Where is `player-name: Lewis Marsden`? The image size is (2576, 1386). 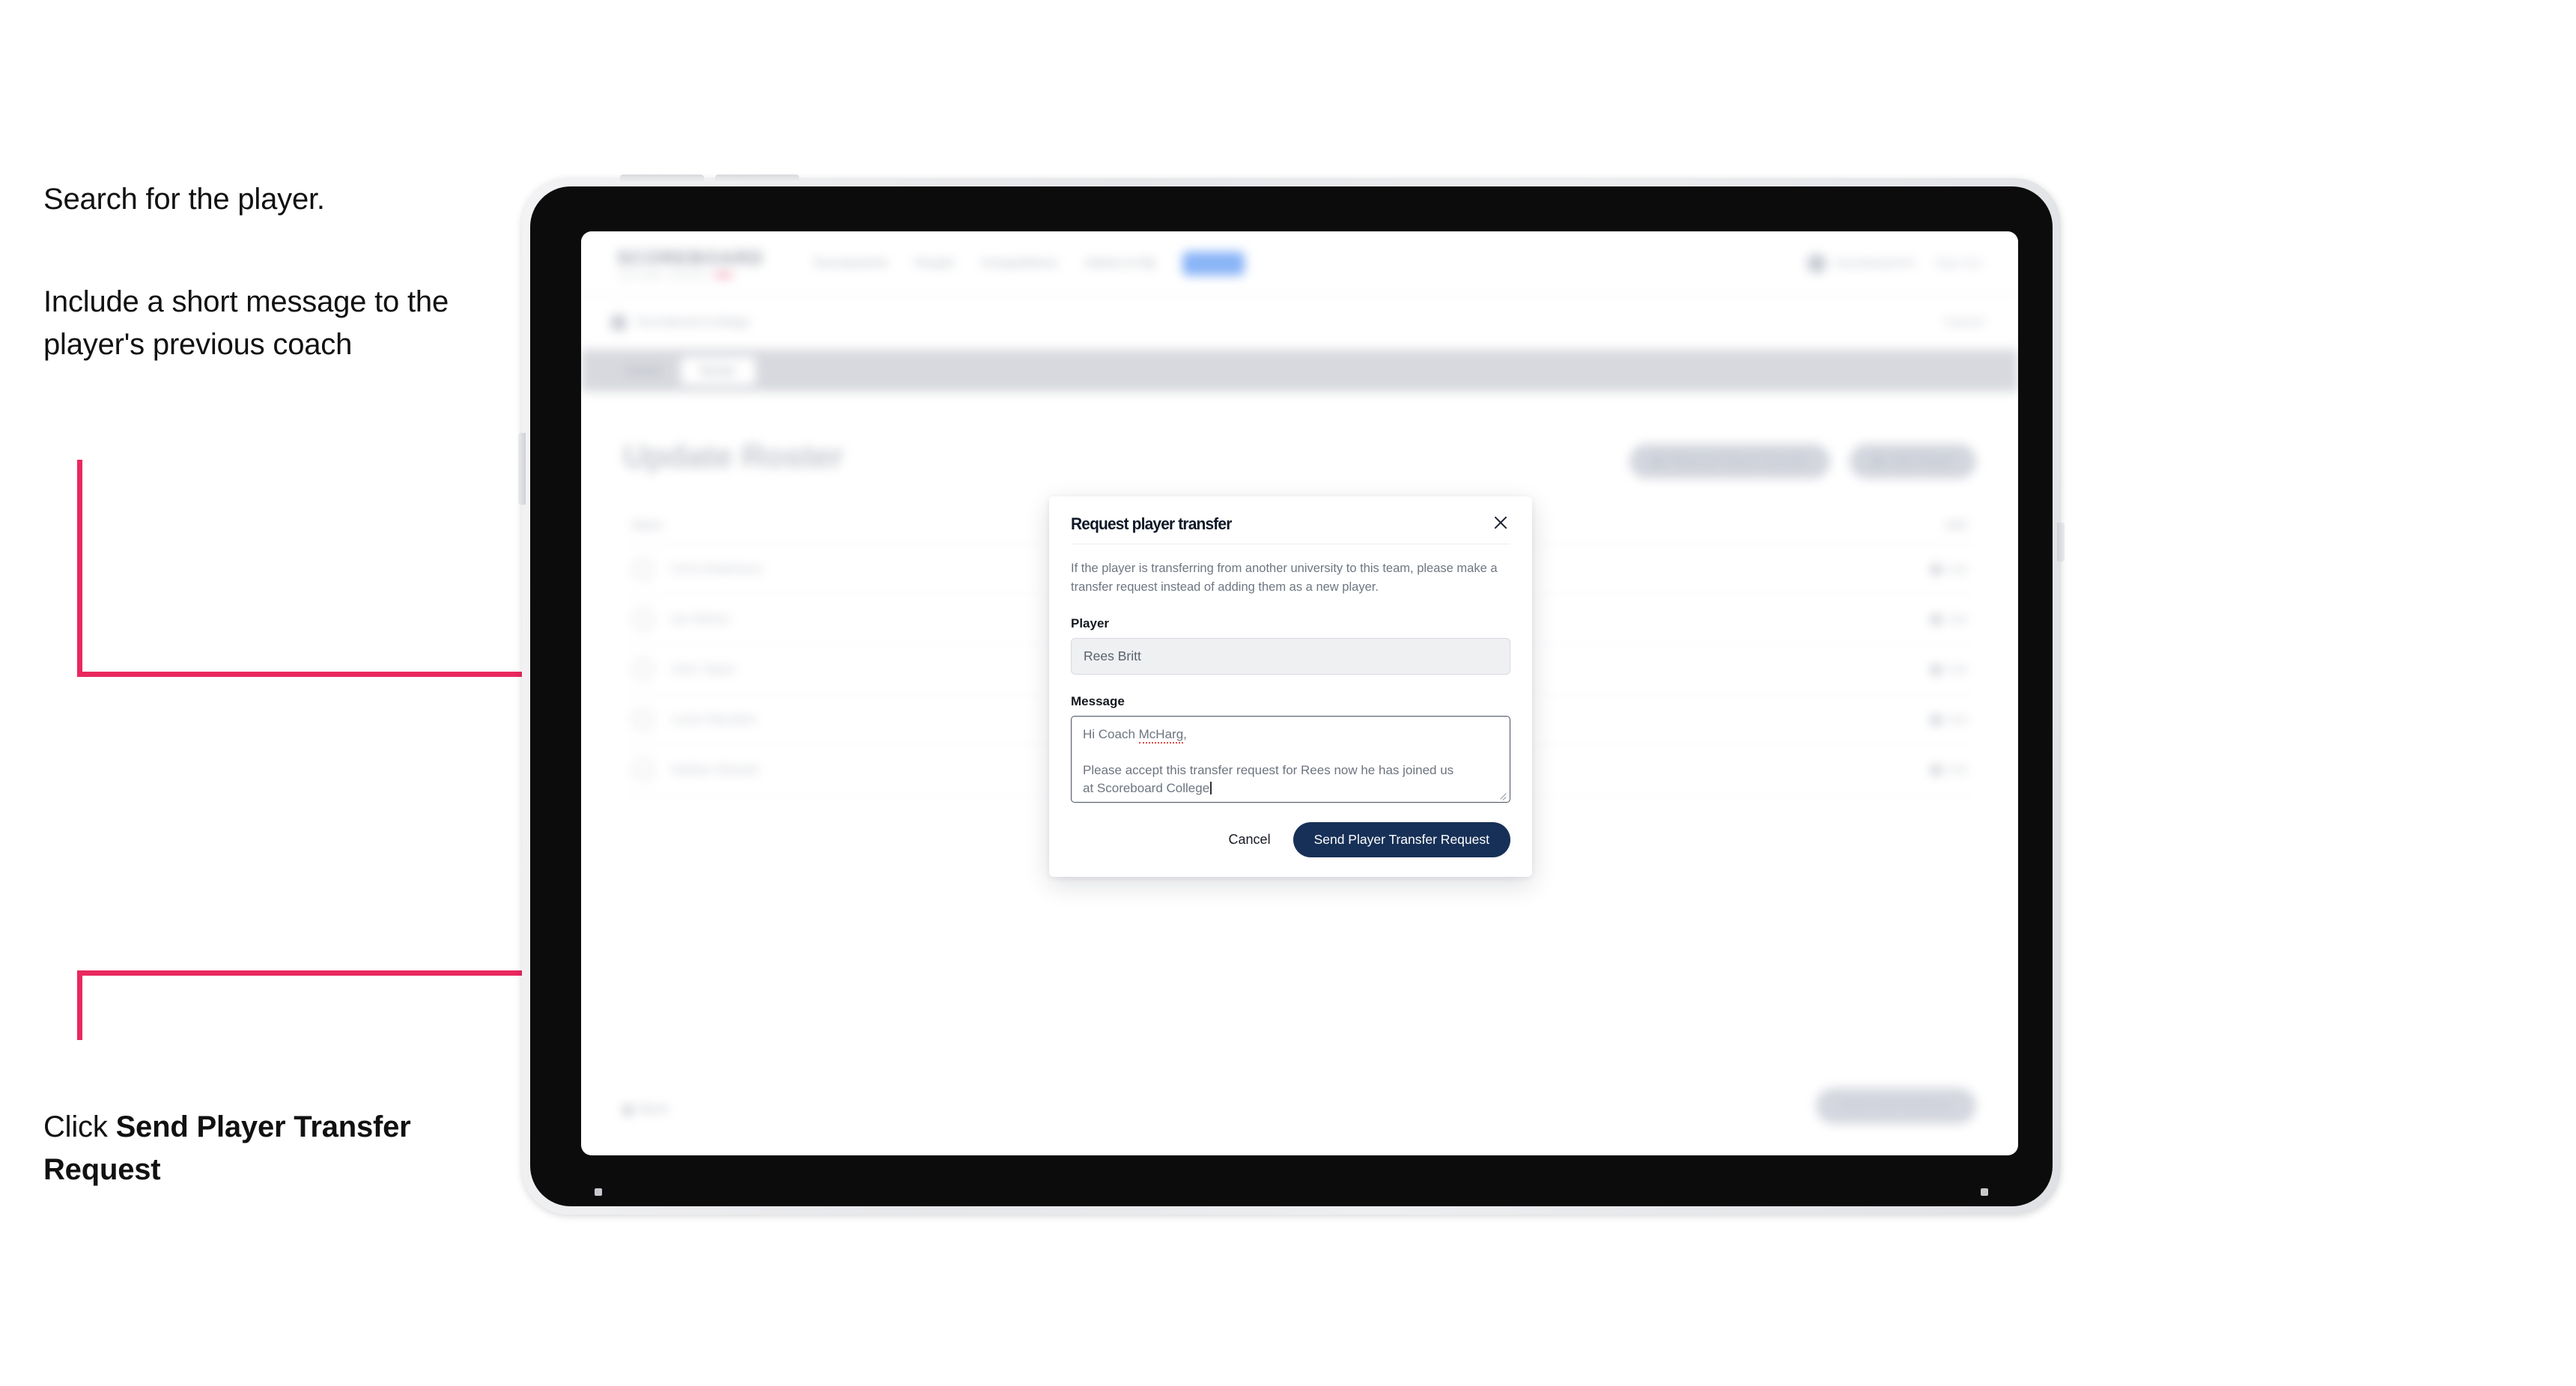
player-name: Lewis Marsden is located at coordinates (714, 719).